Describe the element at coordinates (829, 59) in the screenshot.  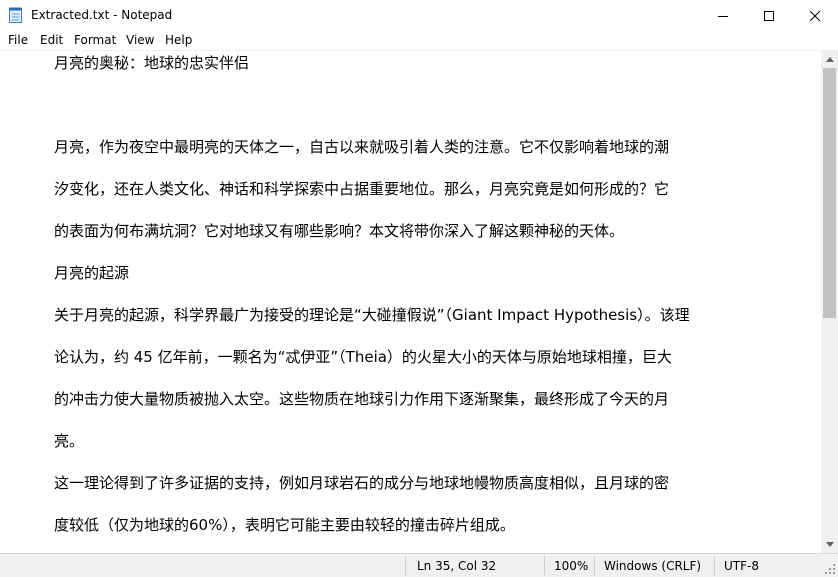
I see `scroll-up-arrow-icon` at that location.